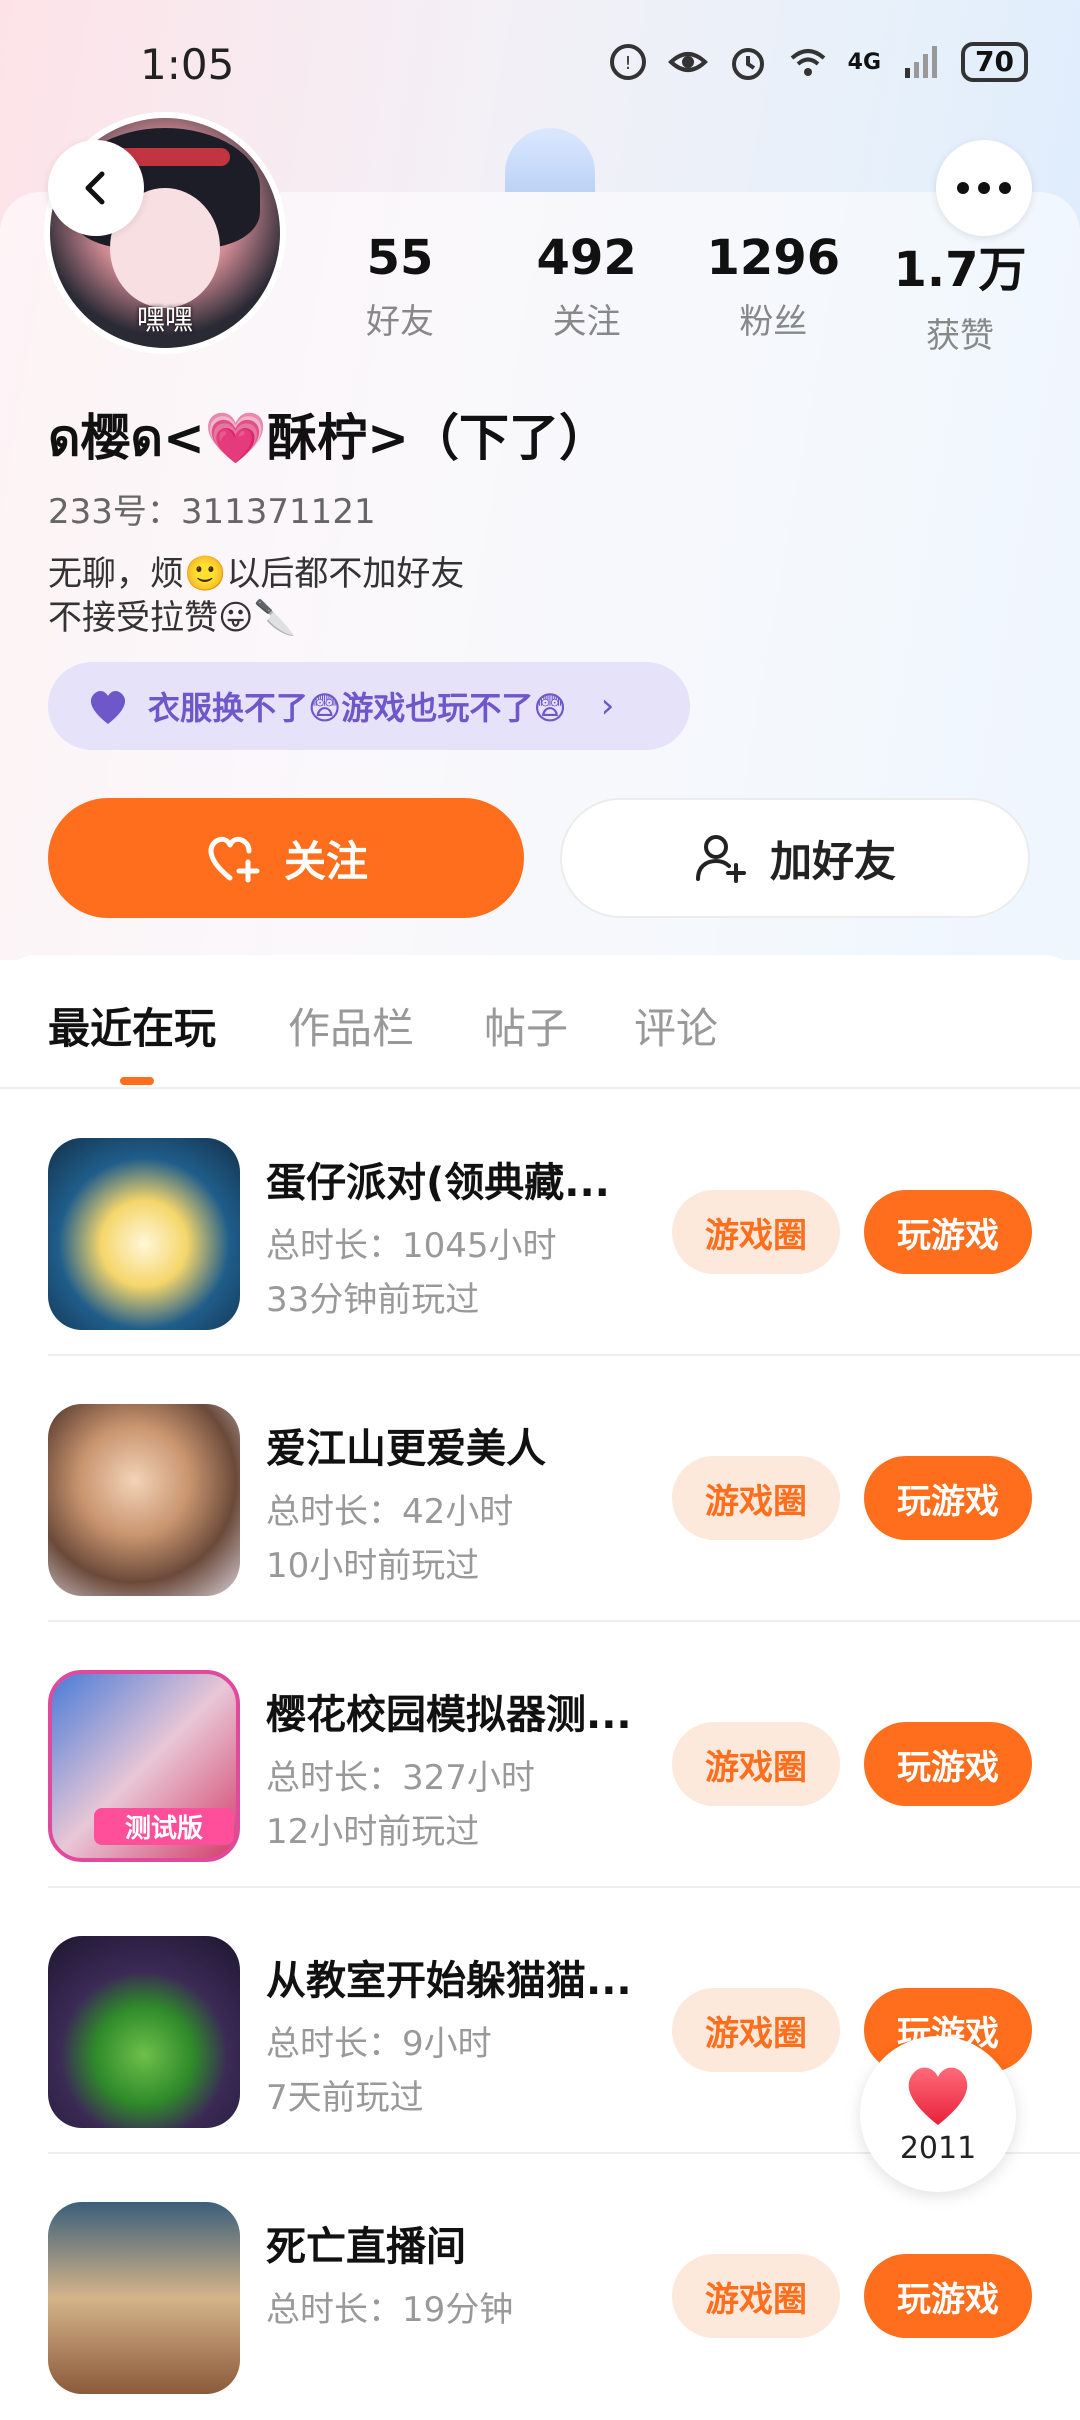 The height and width of the screenshot is (2420, 1080). What do you see at coordinates (328, 438) in the screenshot?
I see `nickname: ด樱ด<💗酥柠>（下了）` at bounding box center [328, 438].